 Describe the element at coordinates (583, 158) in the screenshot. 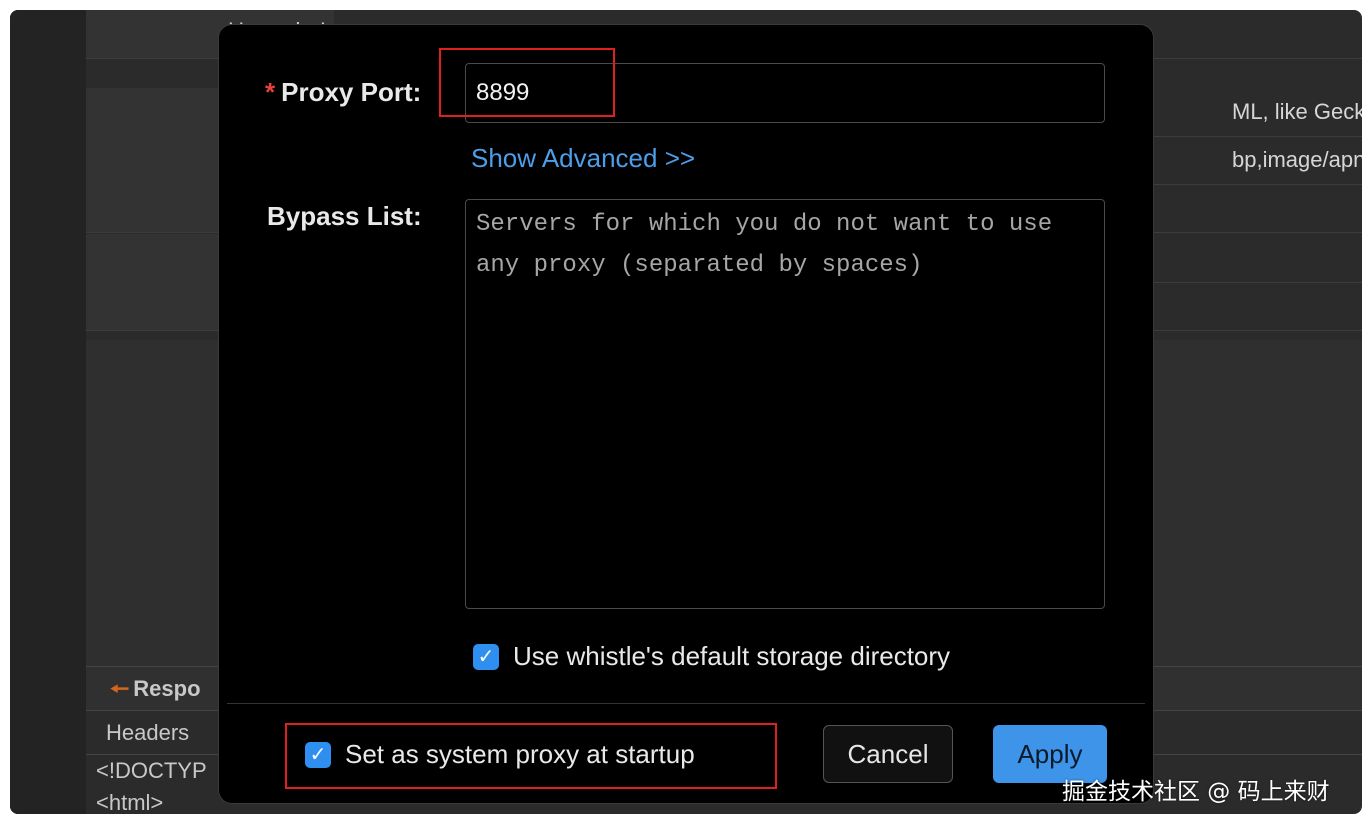

I see `show-advanced-link: Show Advanced >>` at that location.